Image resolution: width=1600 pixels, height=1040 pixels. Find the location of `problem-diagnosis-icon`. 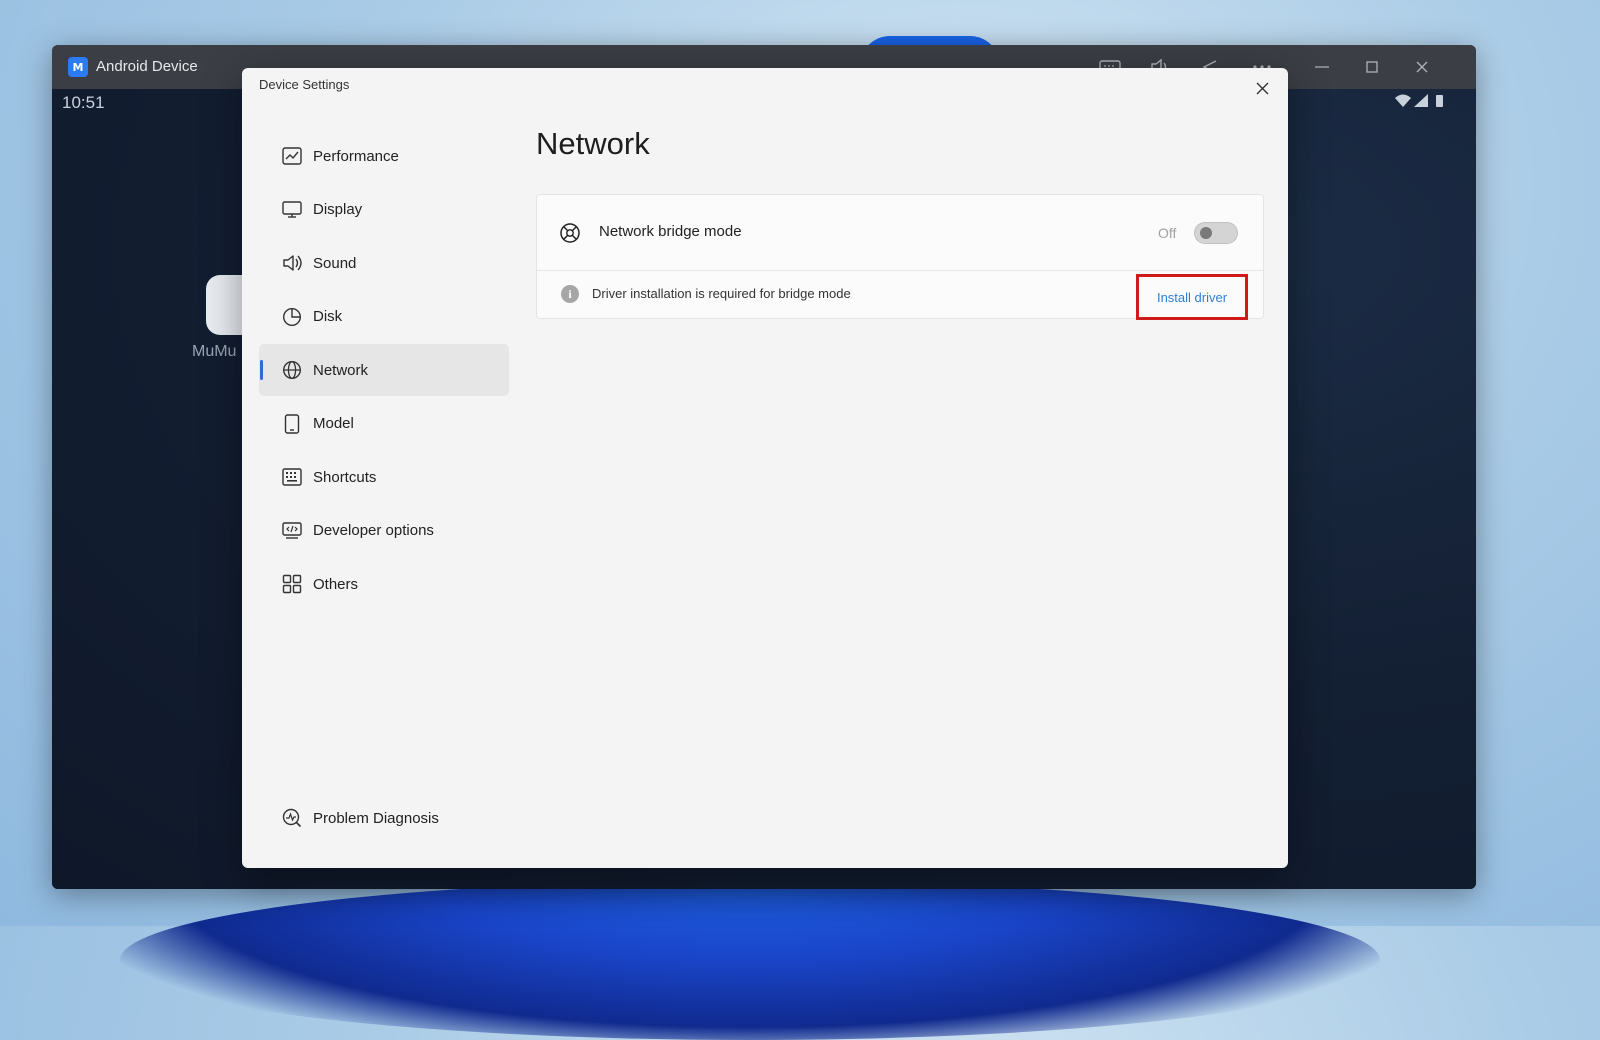

problem-diagnosis-icon is located at coordinates (292, 818).